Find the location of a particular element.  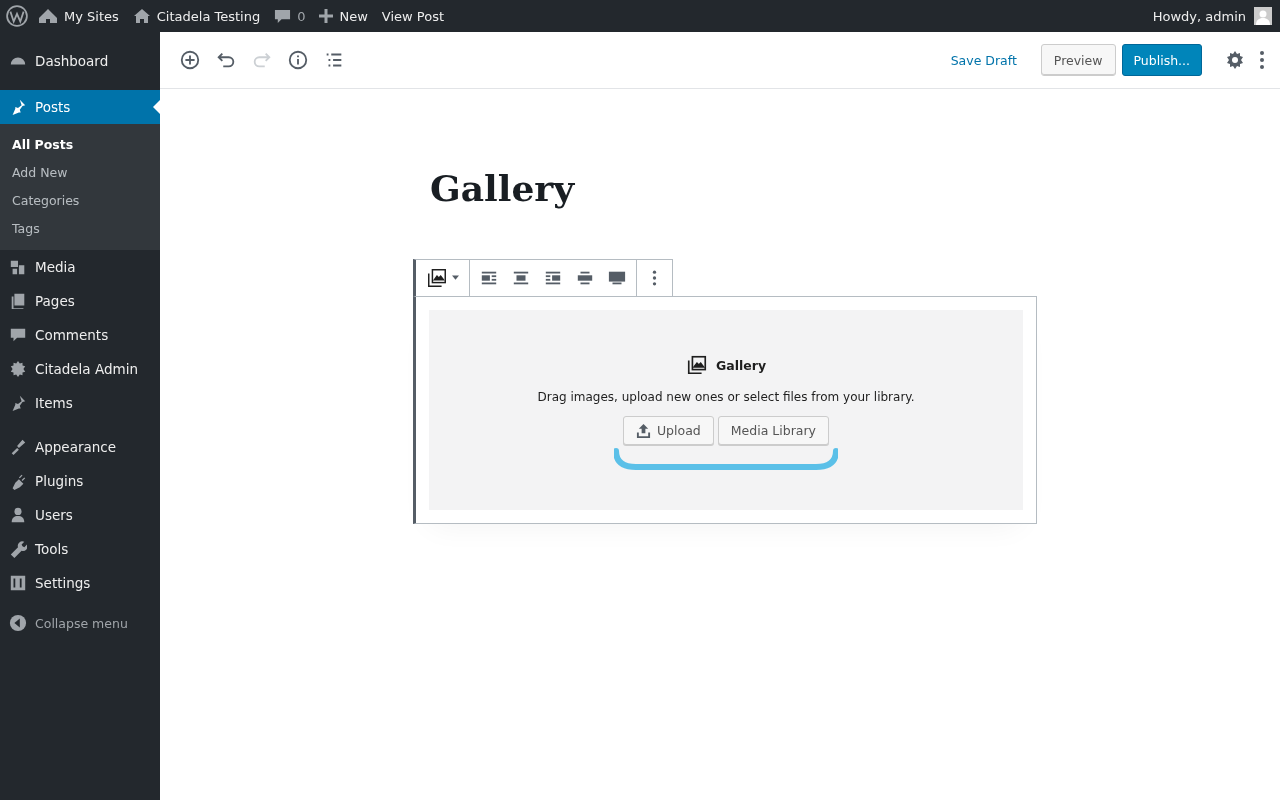

media-library-button: Media Library is located at coordinates (773, 430).